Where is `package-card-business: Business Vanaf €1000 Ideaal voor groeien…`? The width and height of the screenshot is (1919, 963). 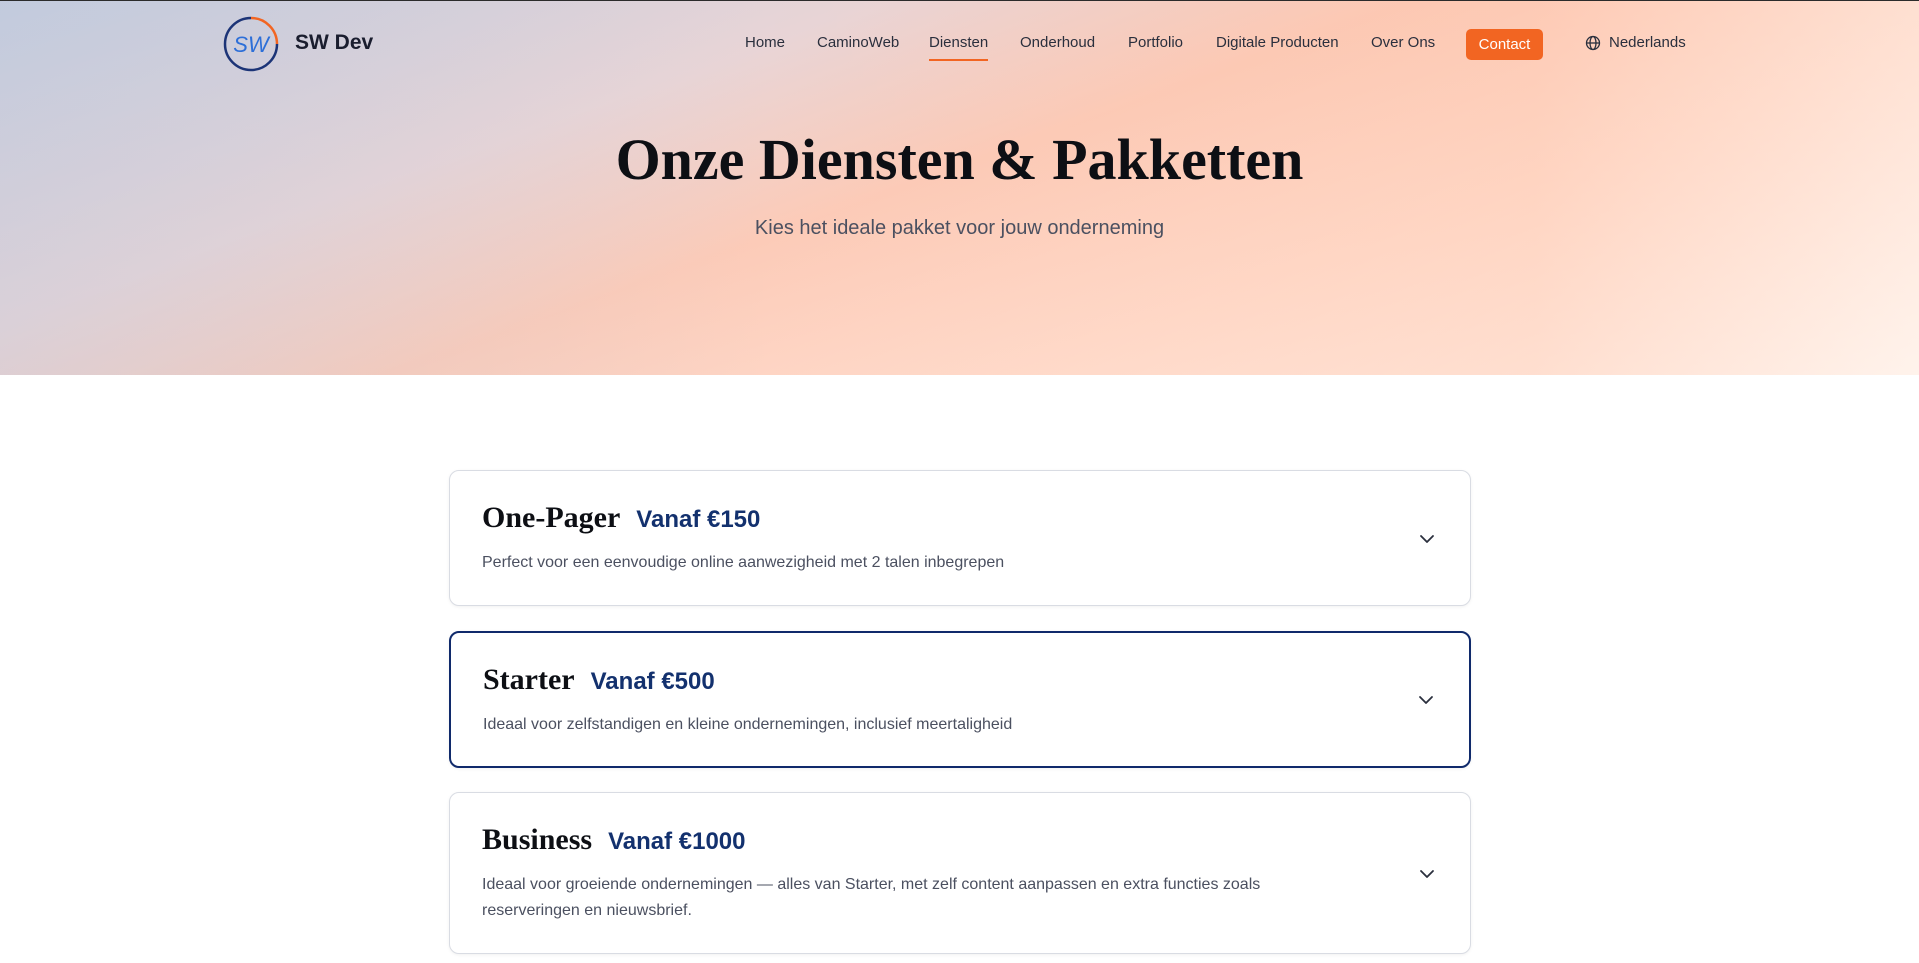 package-card-business: Business Vanaf €1000 Ideaal voor groeien… is located at coordinates (960, 873).